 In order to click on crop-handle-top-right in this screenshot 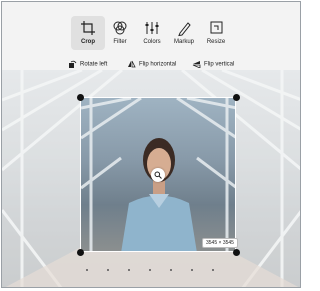, I will do `click(236, 97)`.